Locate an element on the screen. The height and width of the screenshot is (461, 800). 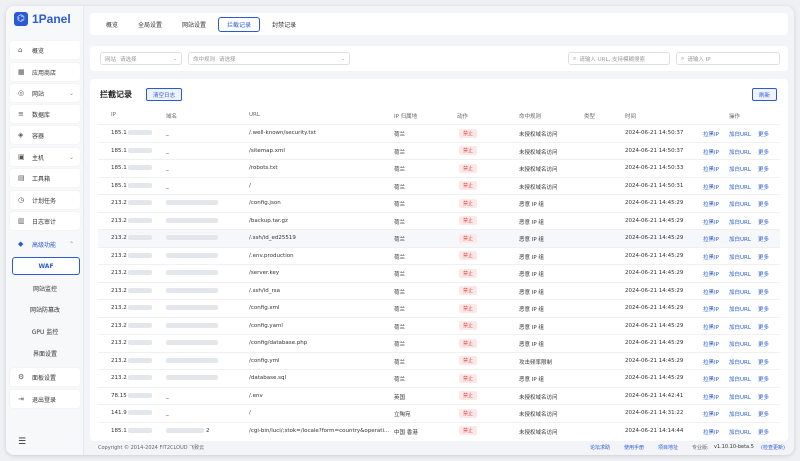
sidebar-item-toolbox: ▤ 工具箱 is located at coordinates (45, 178).